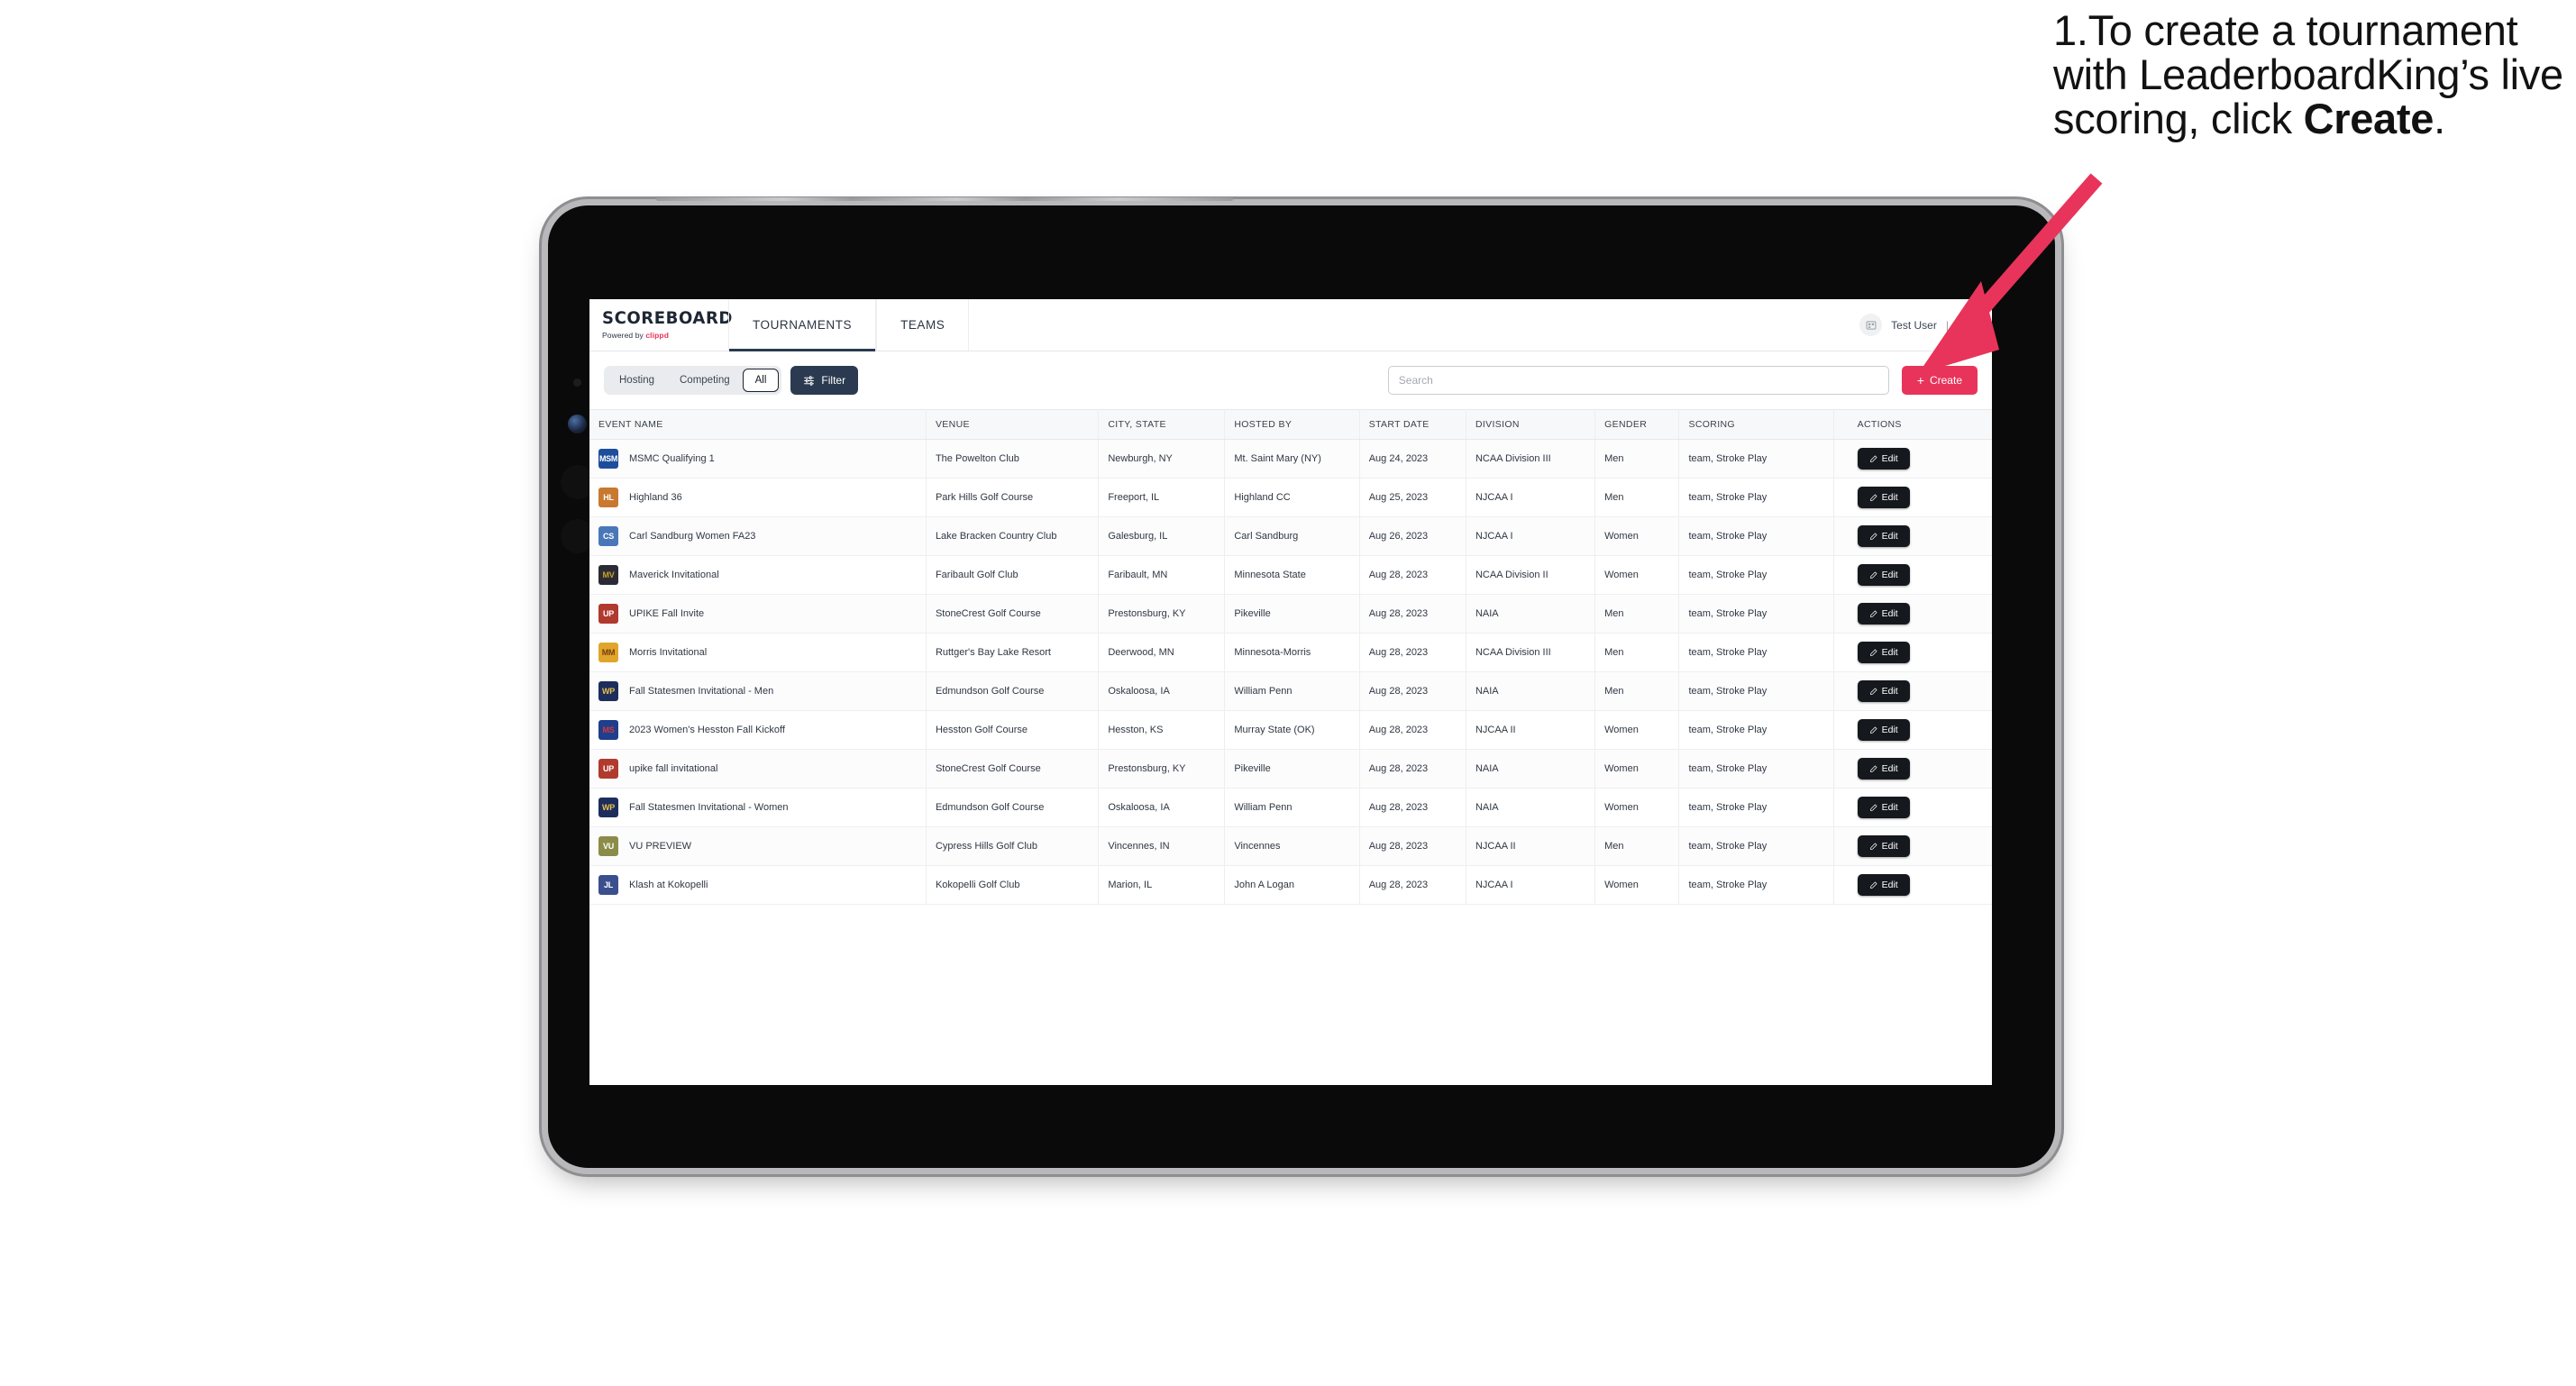 This screenshot has width=2576, height=1386. Describe the element at coordinates (1162, 769) in the screenshot. I see `cell-city-state: Prestonsburg, KY` at that location.